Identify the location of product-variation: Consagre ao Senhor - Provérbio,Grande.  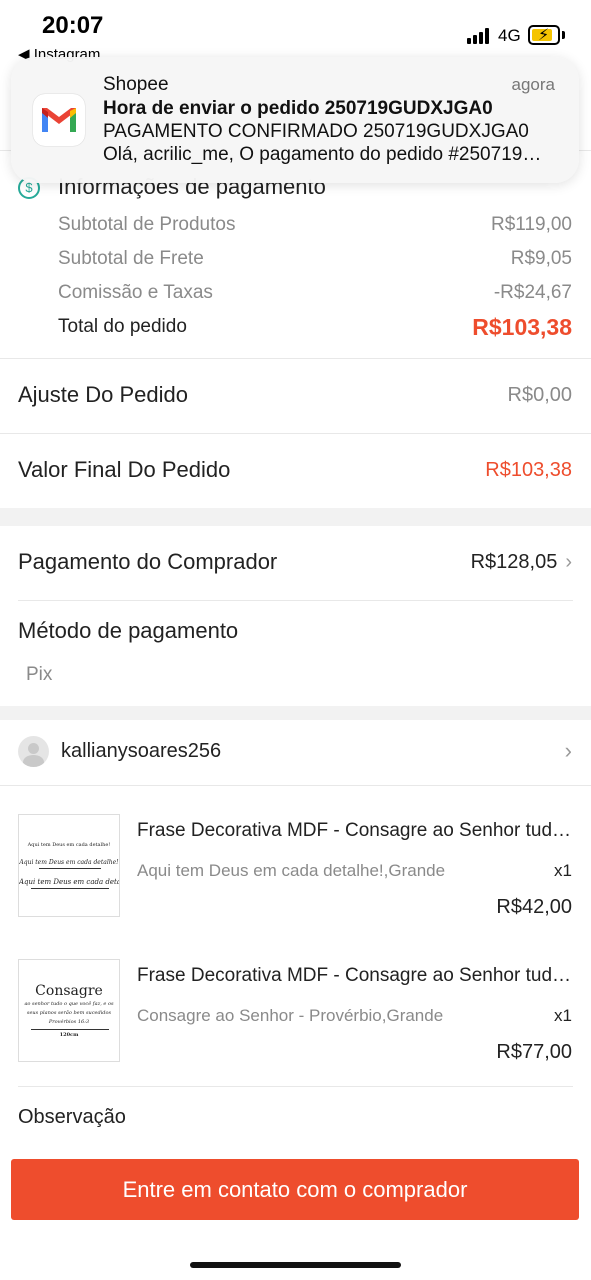
(290, 1015).